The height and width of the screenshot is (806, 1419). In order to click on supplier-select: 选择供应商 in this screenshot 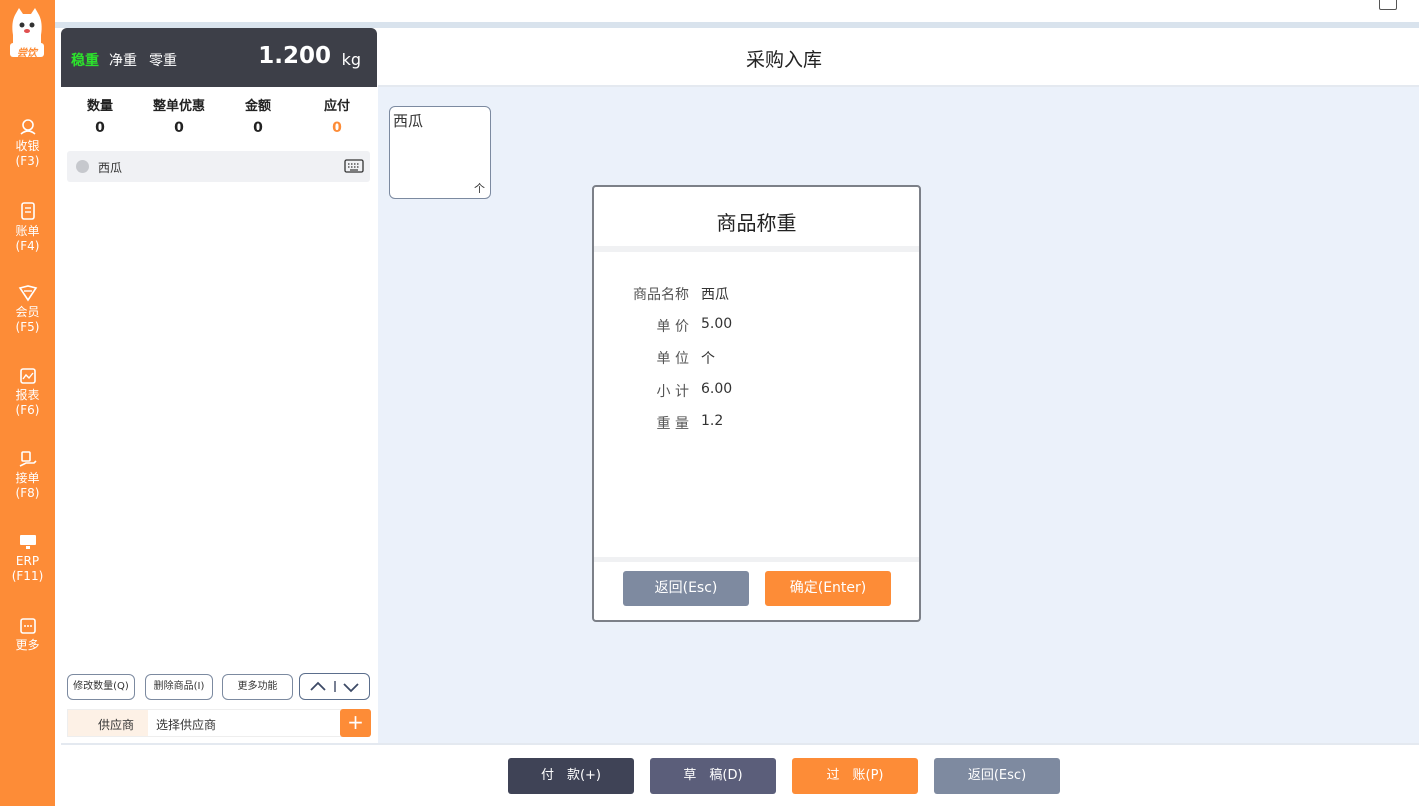, I will do `click(186, 724)`.